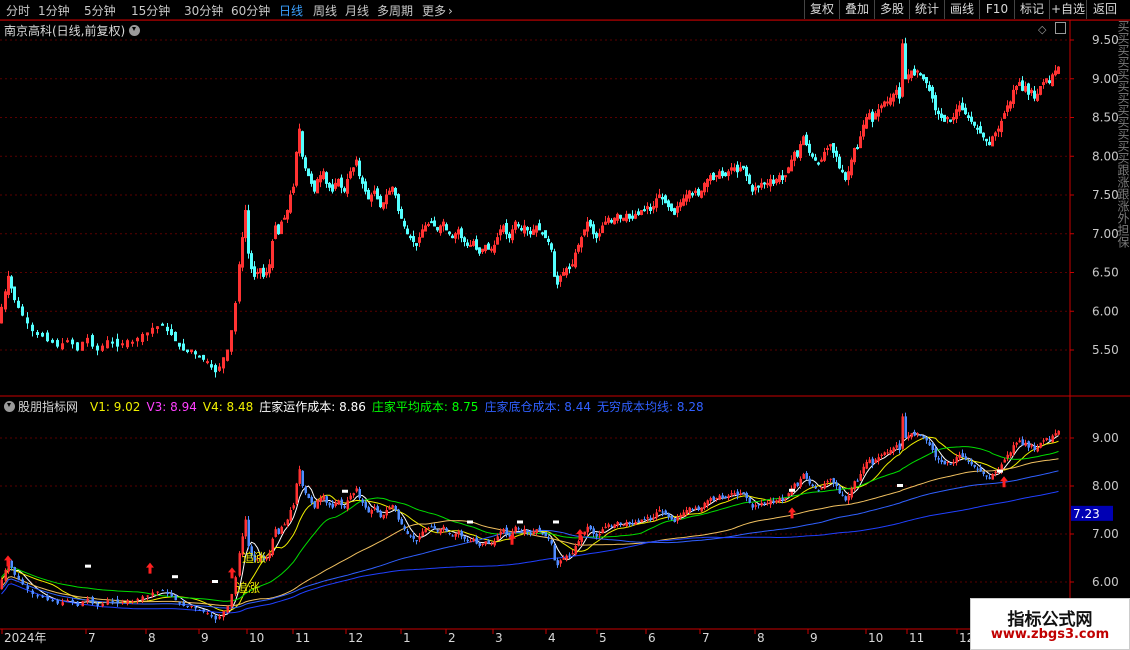  What do you see at coordinates (1050, 624) in the screenshot?
I see `watermark-logo: 指标公式网 www.zbgs3.com` at bounding box center [1050, 624].